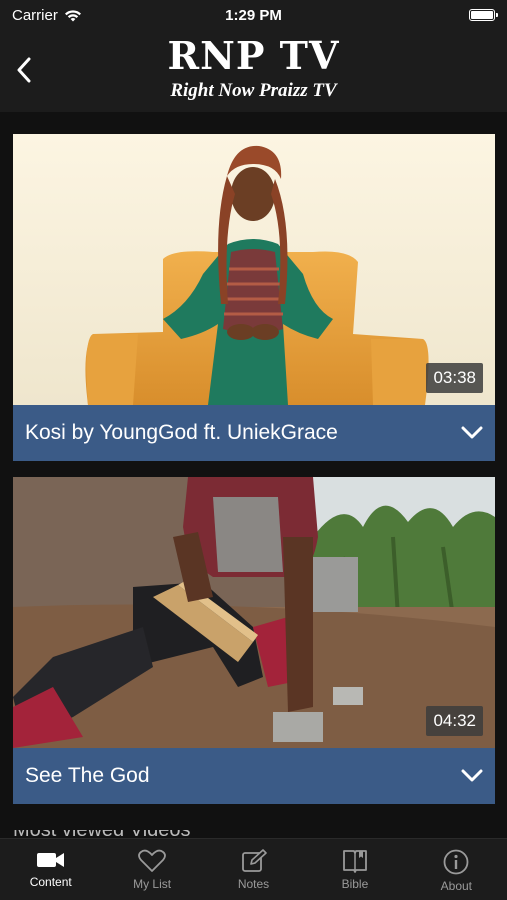  What do you see at coordinates (50, 882) in the screenshot?
I see `tab-label: Content` at bounding box center [50, 882].